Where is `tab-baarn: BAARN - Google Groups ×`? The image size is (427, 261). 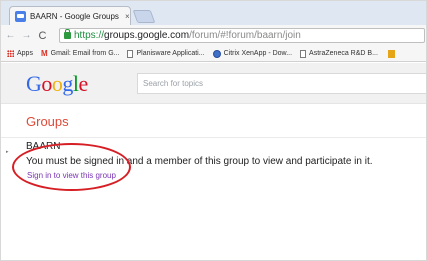 tab-baarn: BAARN - Google Groups × is located at coordinates (70, 15).